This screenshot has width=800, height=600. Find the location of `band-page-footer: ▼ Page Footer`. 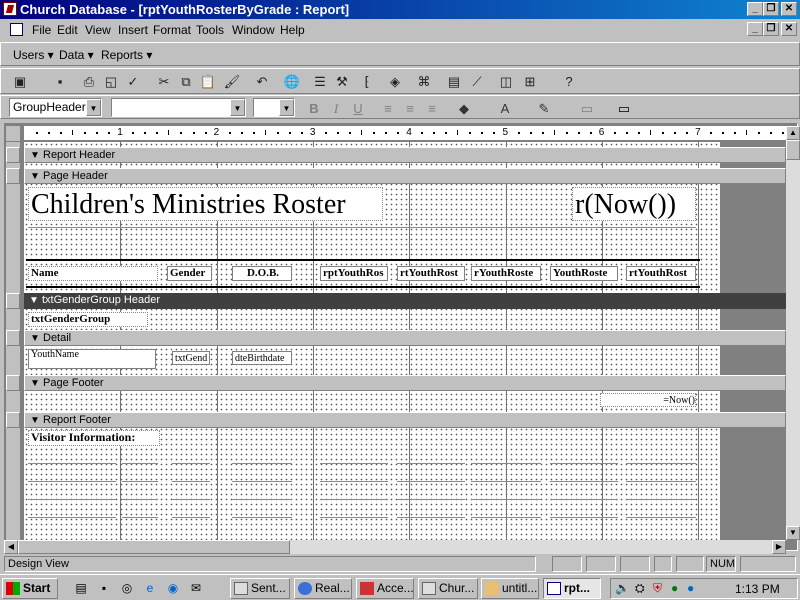

band-page-footer: ▼ Page Footer is located at coordinates (405, 383).